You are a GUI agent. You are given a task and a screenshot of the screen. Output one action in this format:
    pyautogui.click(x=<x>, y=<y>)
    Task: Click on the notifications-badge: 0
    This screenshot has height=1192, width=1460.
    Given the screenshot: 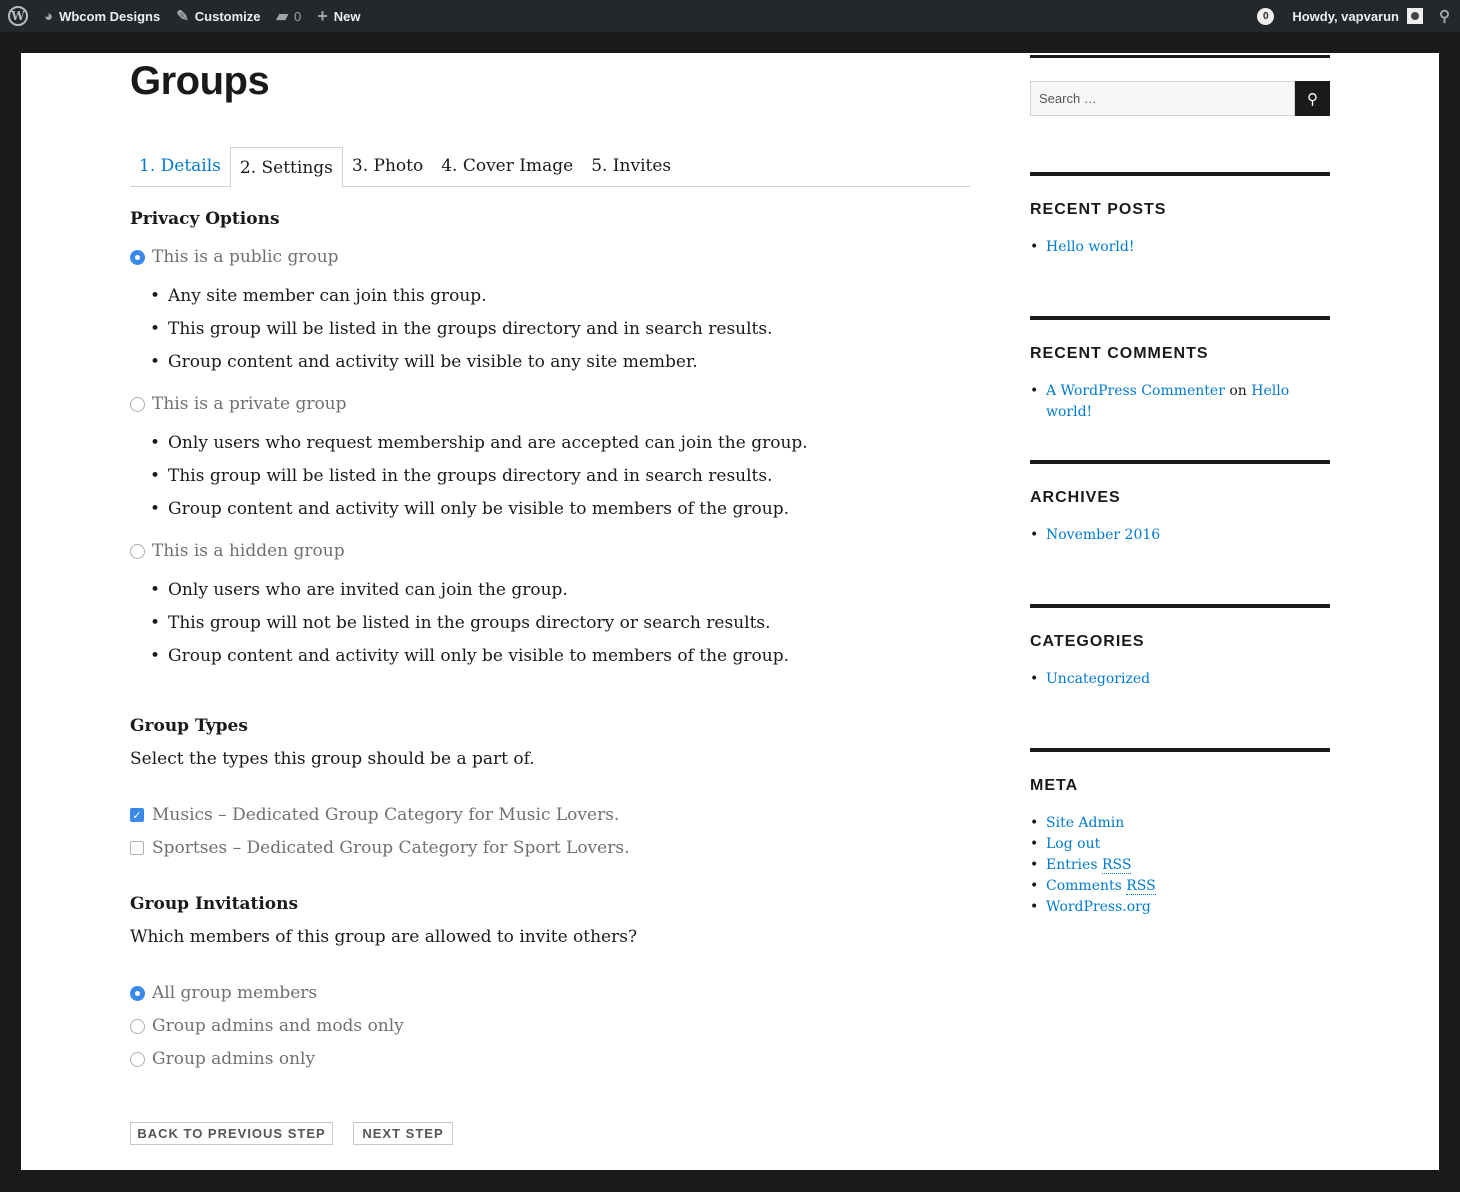 What is the action you would take?
    pyautogui.click(x=1266, y=16)
    